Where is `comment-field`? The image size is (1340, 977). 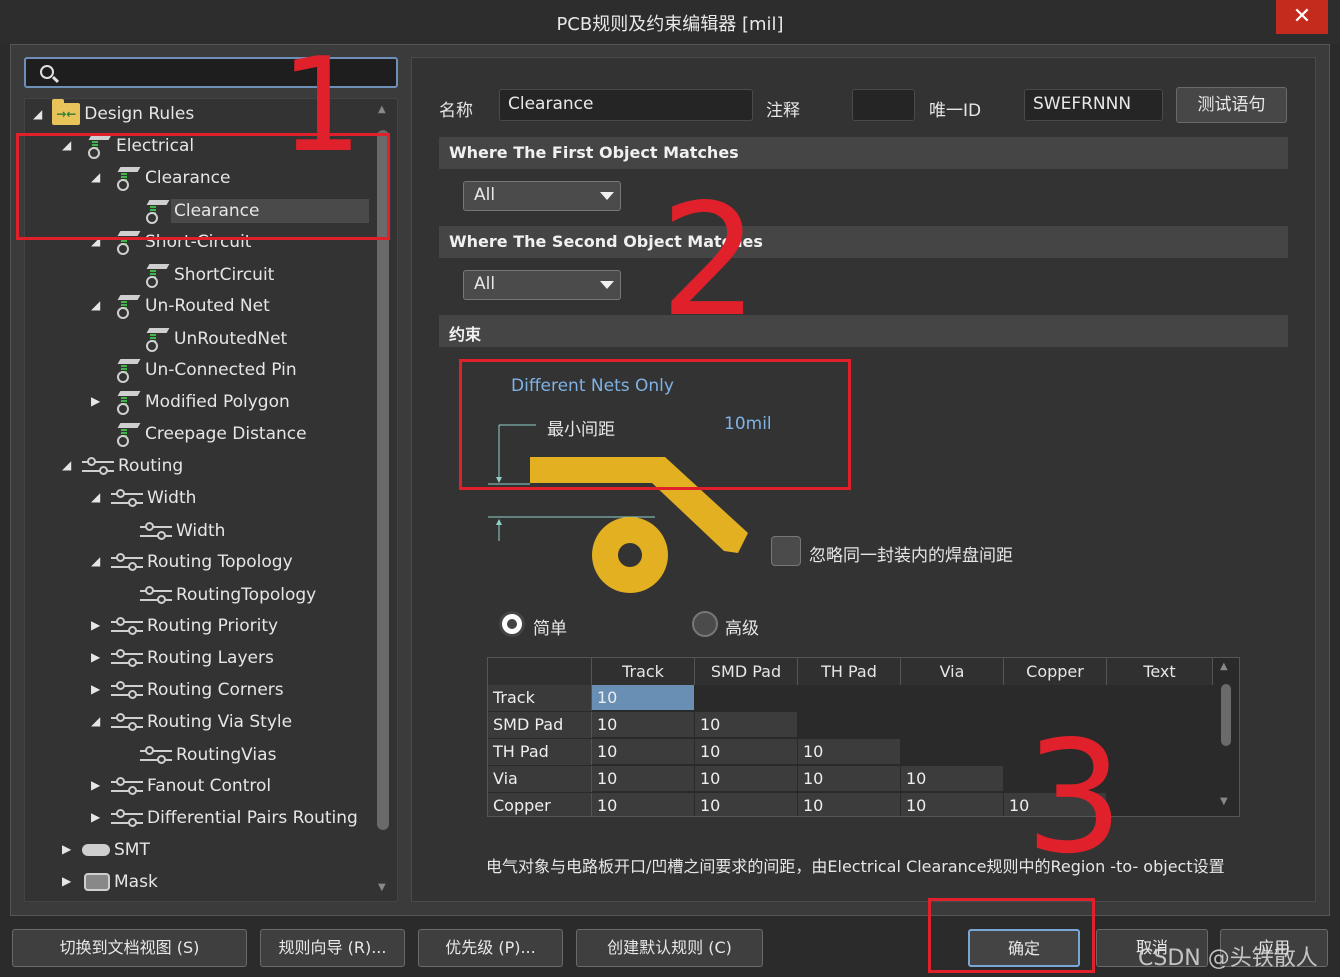
comment-field is located at coordinates (883, 105).